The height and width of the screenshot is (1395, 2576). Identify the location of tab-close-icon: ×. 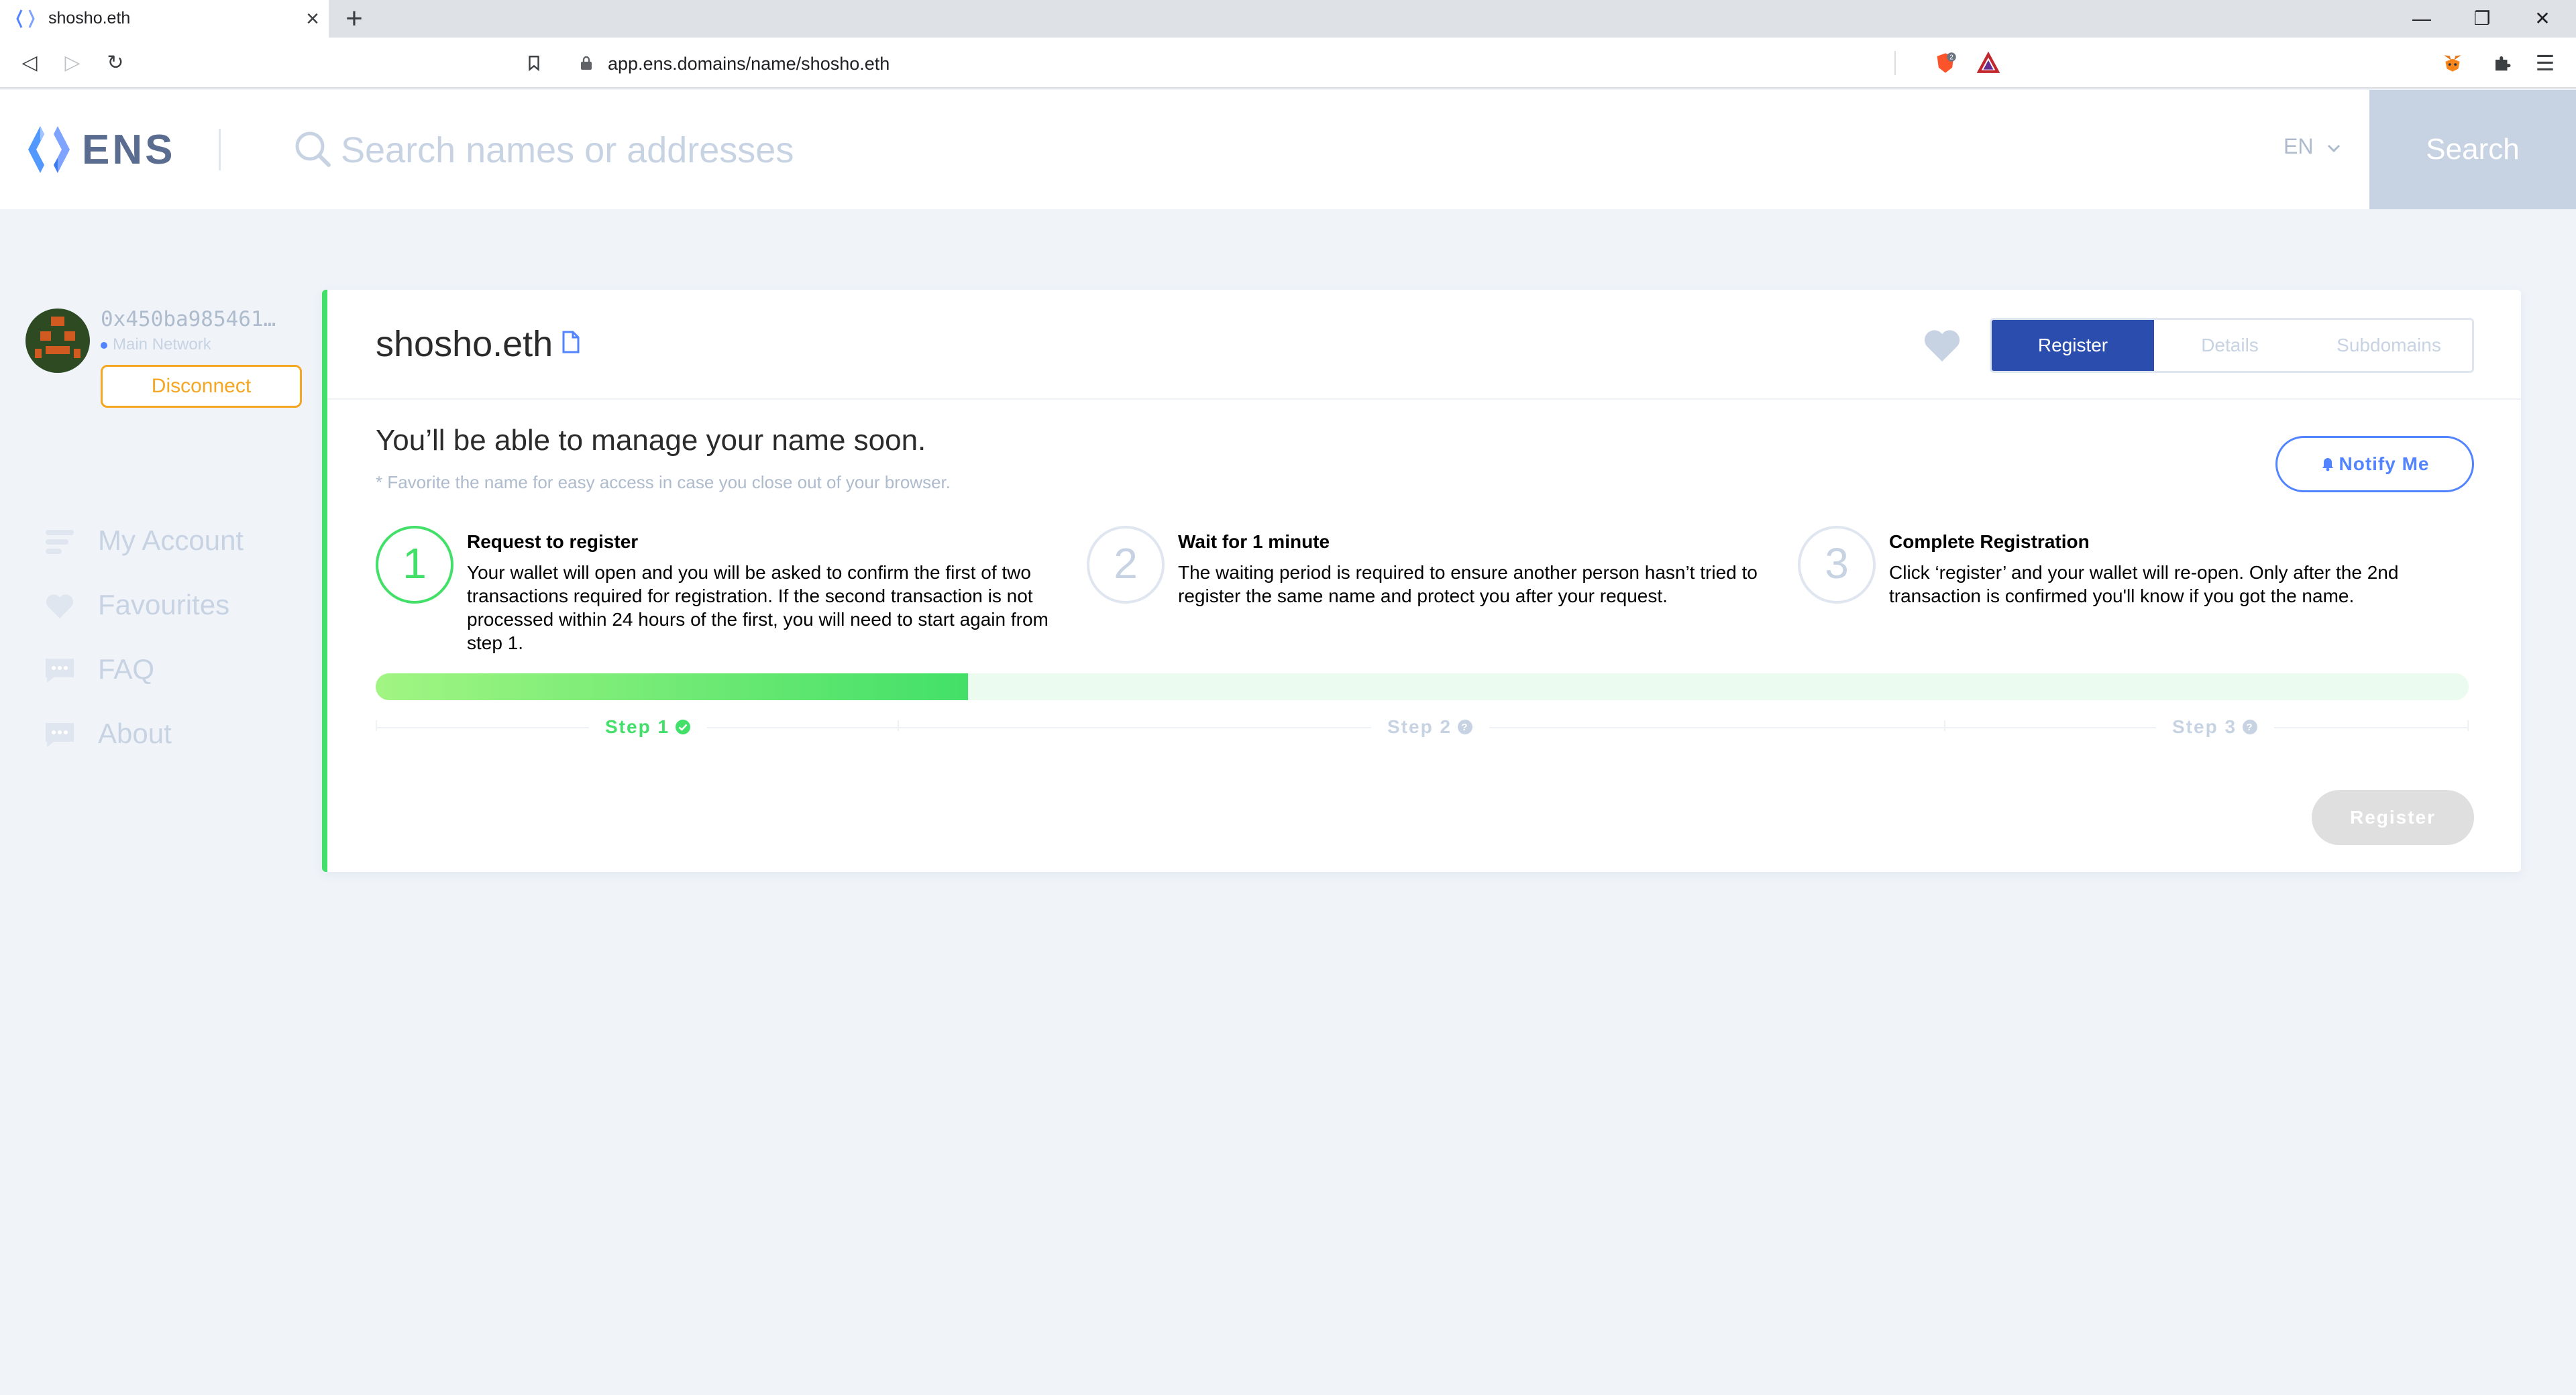
(312, 18).